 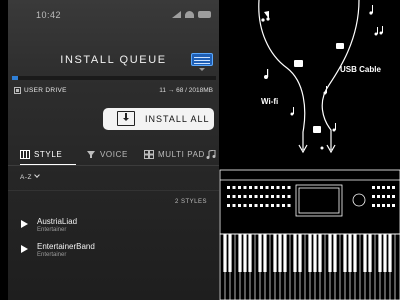 I want to click on tab-song, so click(x=211, y=154).